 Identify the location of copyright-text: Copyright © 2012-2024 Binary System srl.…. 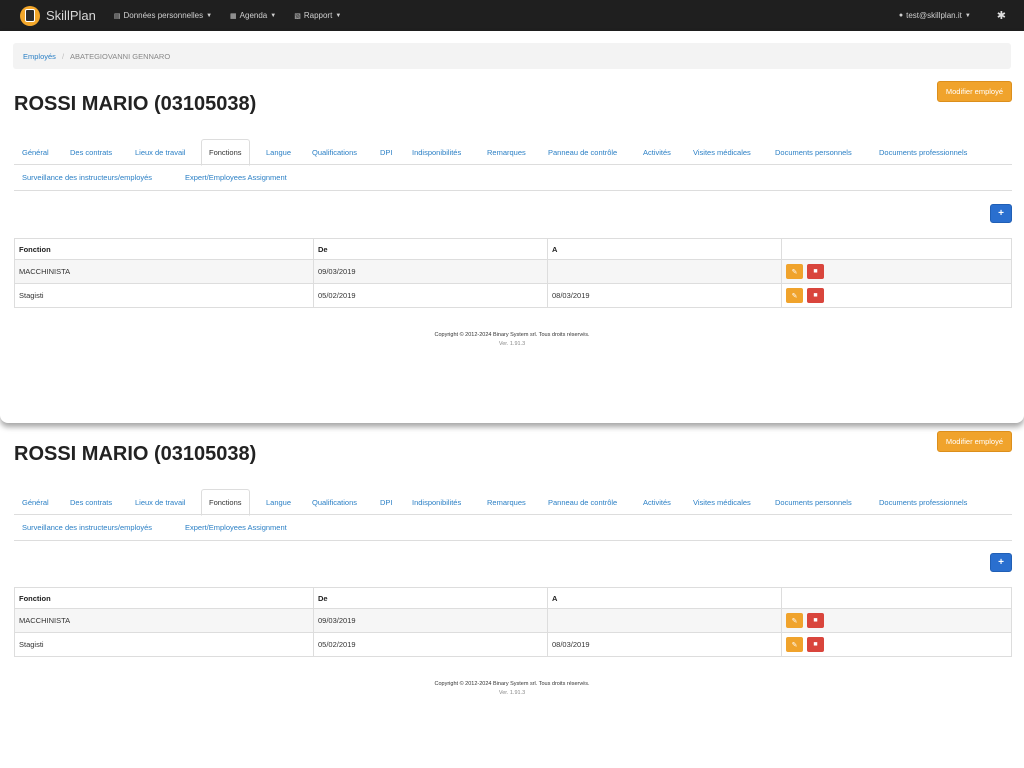
(512, 684).